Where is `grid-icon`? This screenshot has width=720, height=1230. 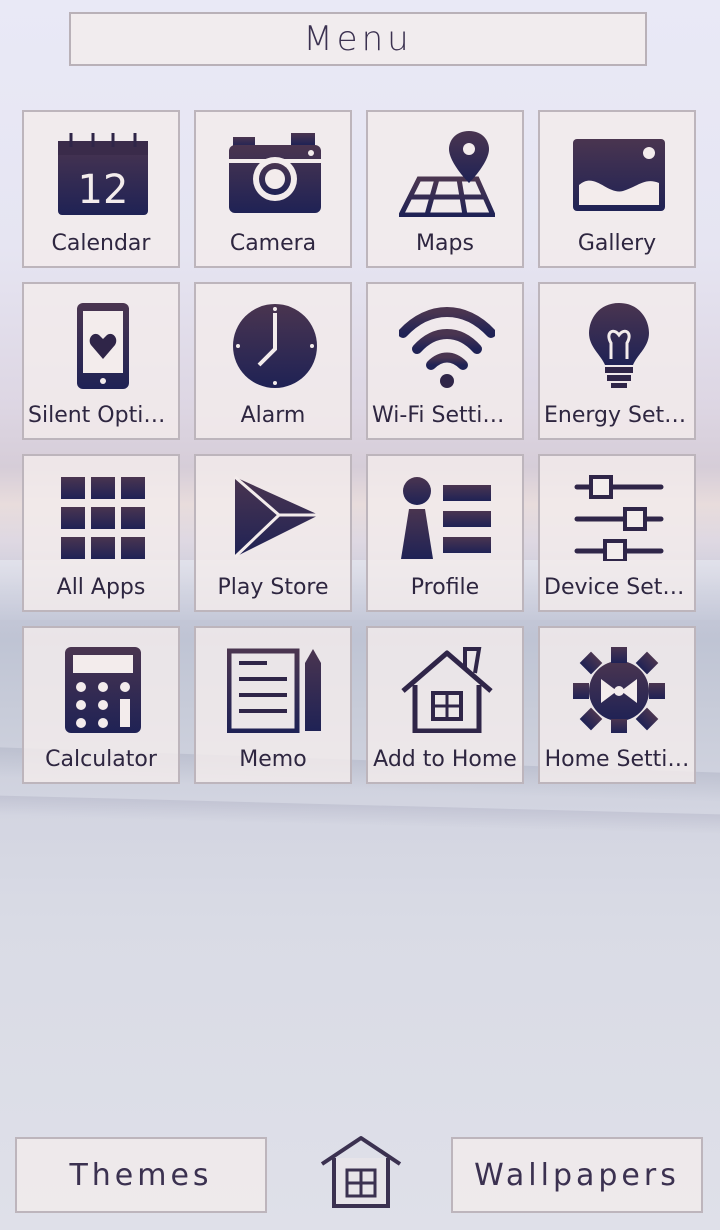 grid-icon is located at coordinates (103, 518).